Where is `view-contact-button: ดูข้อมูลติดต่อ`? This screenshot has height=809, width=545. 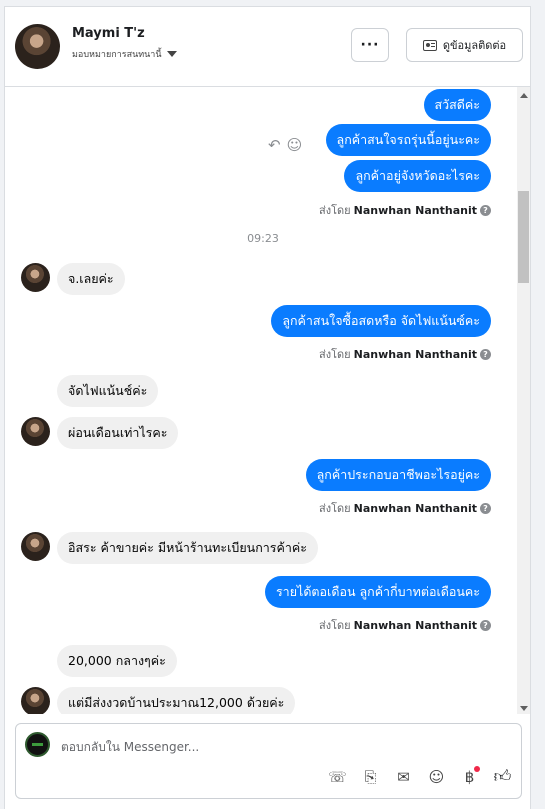 view-contact-button: ดูข้อมูลติดต่อ is located at coordinates (464, 45).